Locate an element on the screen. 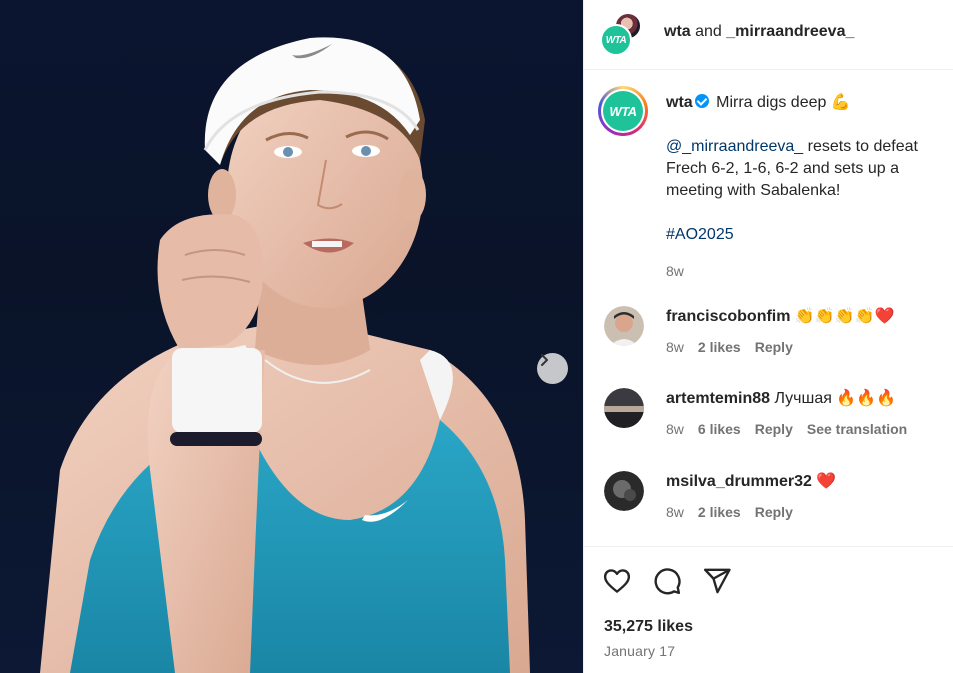  post-header: WTA wta and _mirraandreeva_ is located at coordinates (768, 35).